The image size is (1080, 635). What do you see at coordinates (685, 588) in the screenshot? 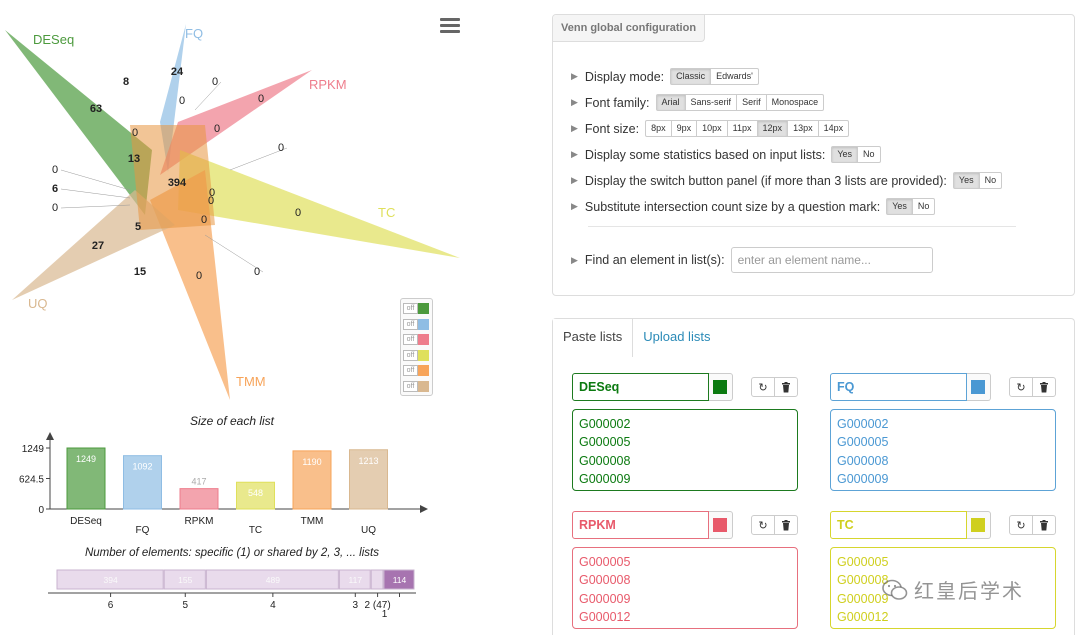
I see `list-textarea: G000005 G000008 G000009 G000012` at bounding box center [685, 588].